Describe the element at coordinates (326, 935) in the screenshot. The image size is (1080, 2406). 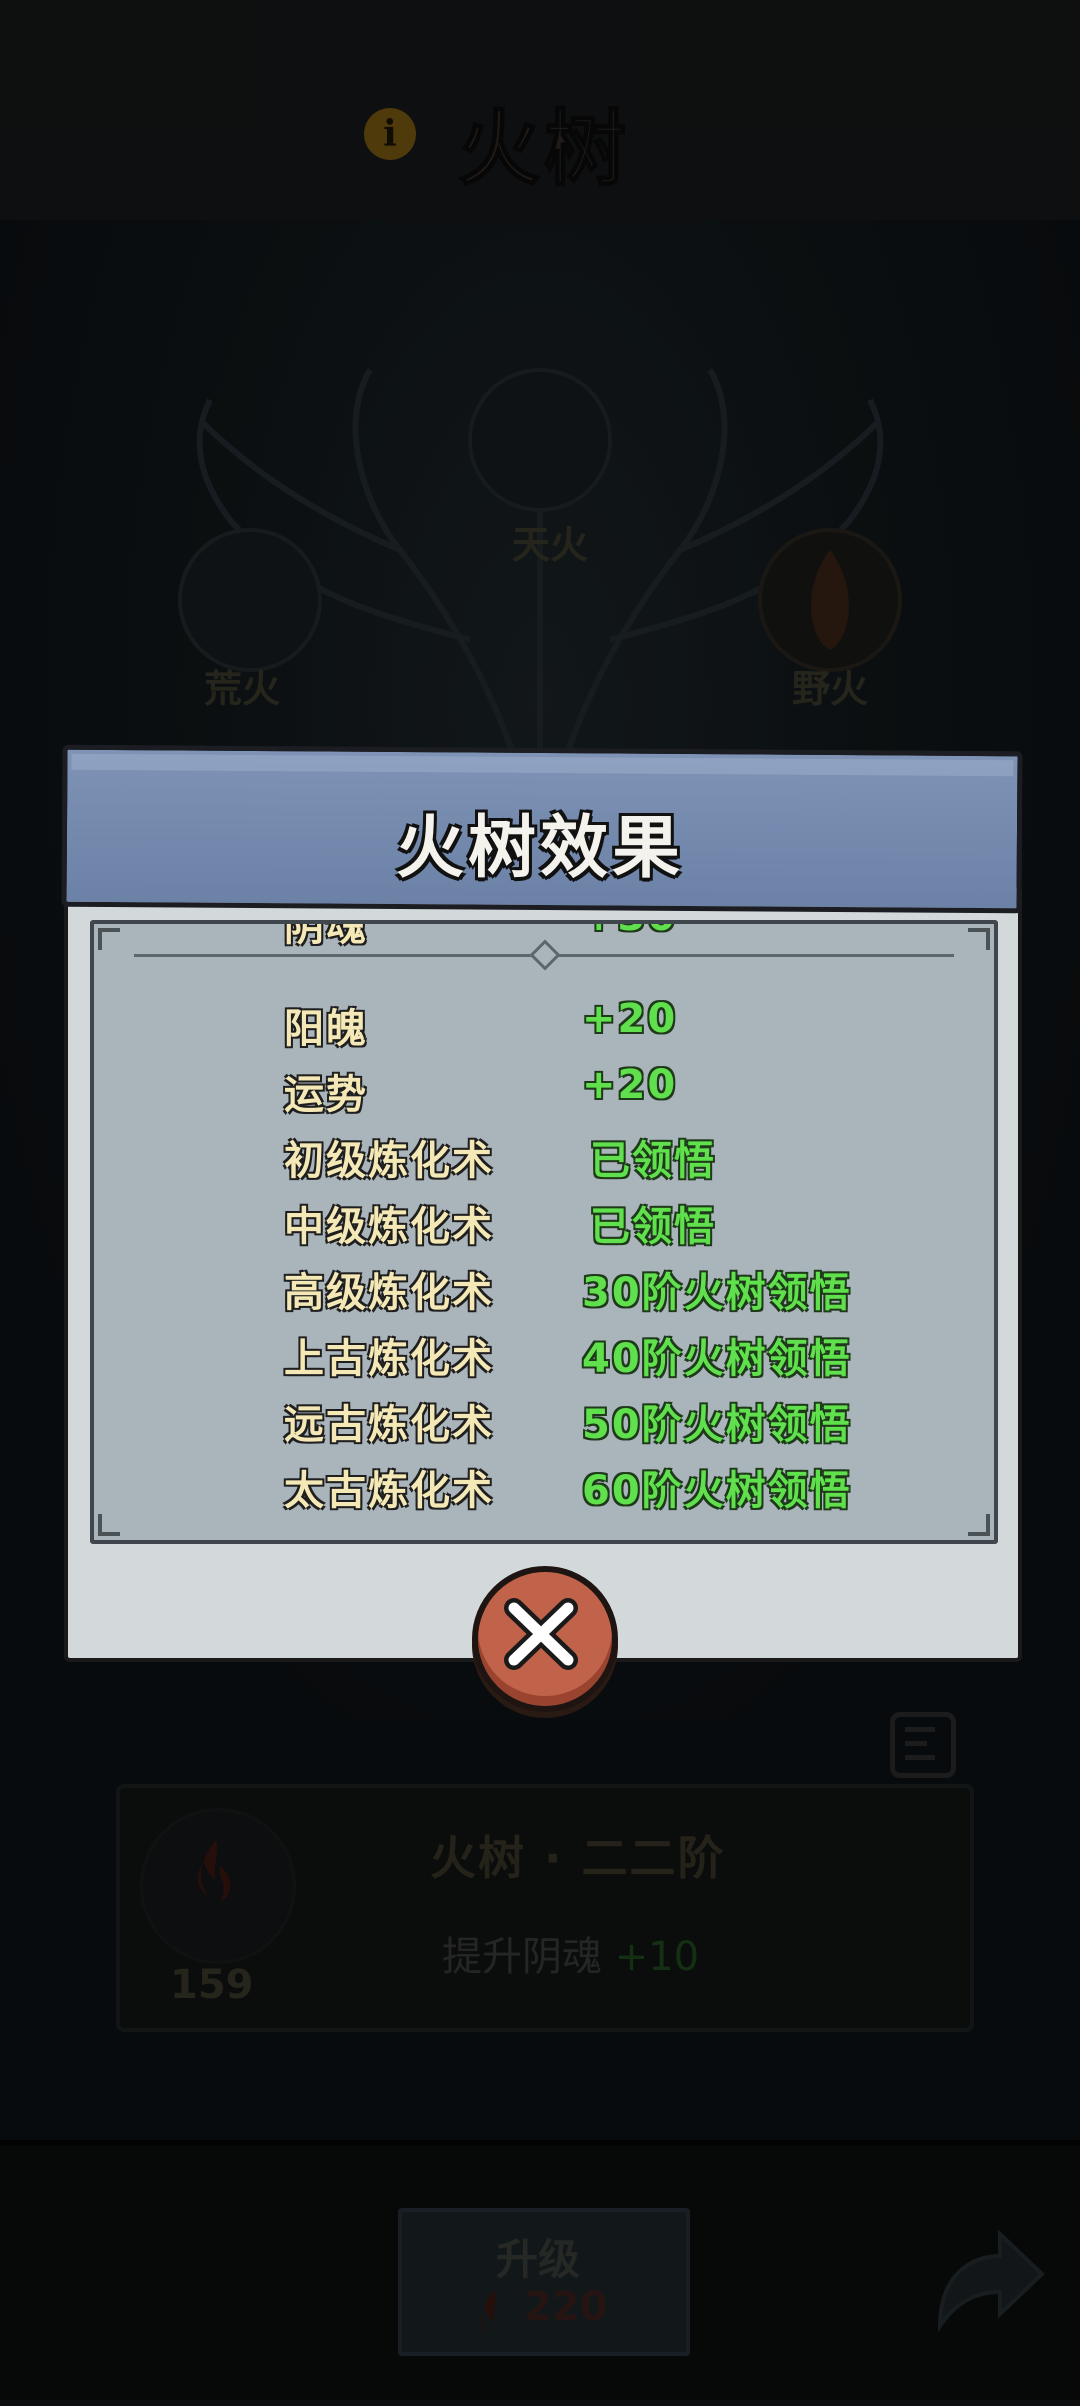
I see `effect-name: 阴魂` at that location.